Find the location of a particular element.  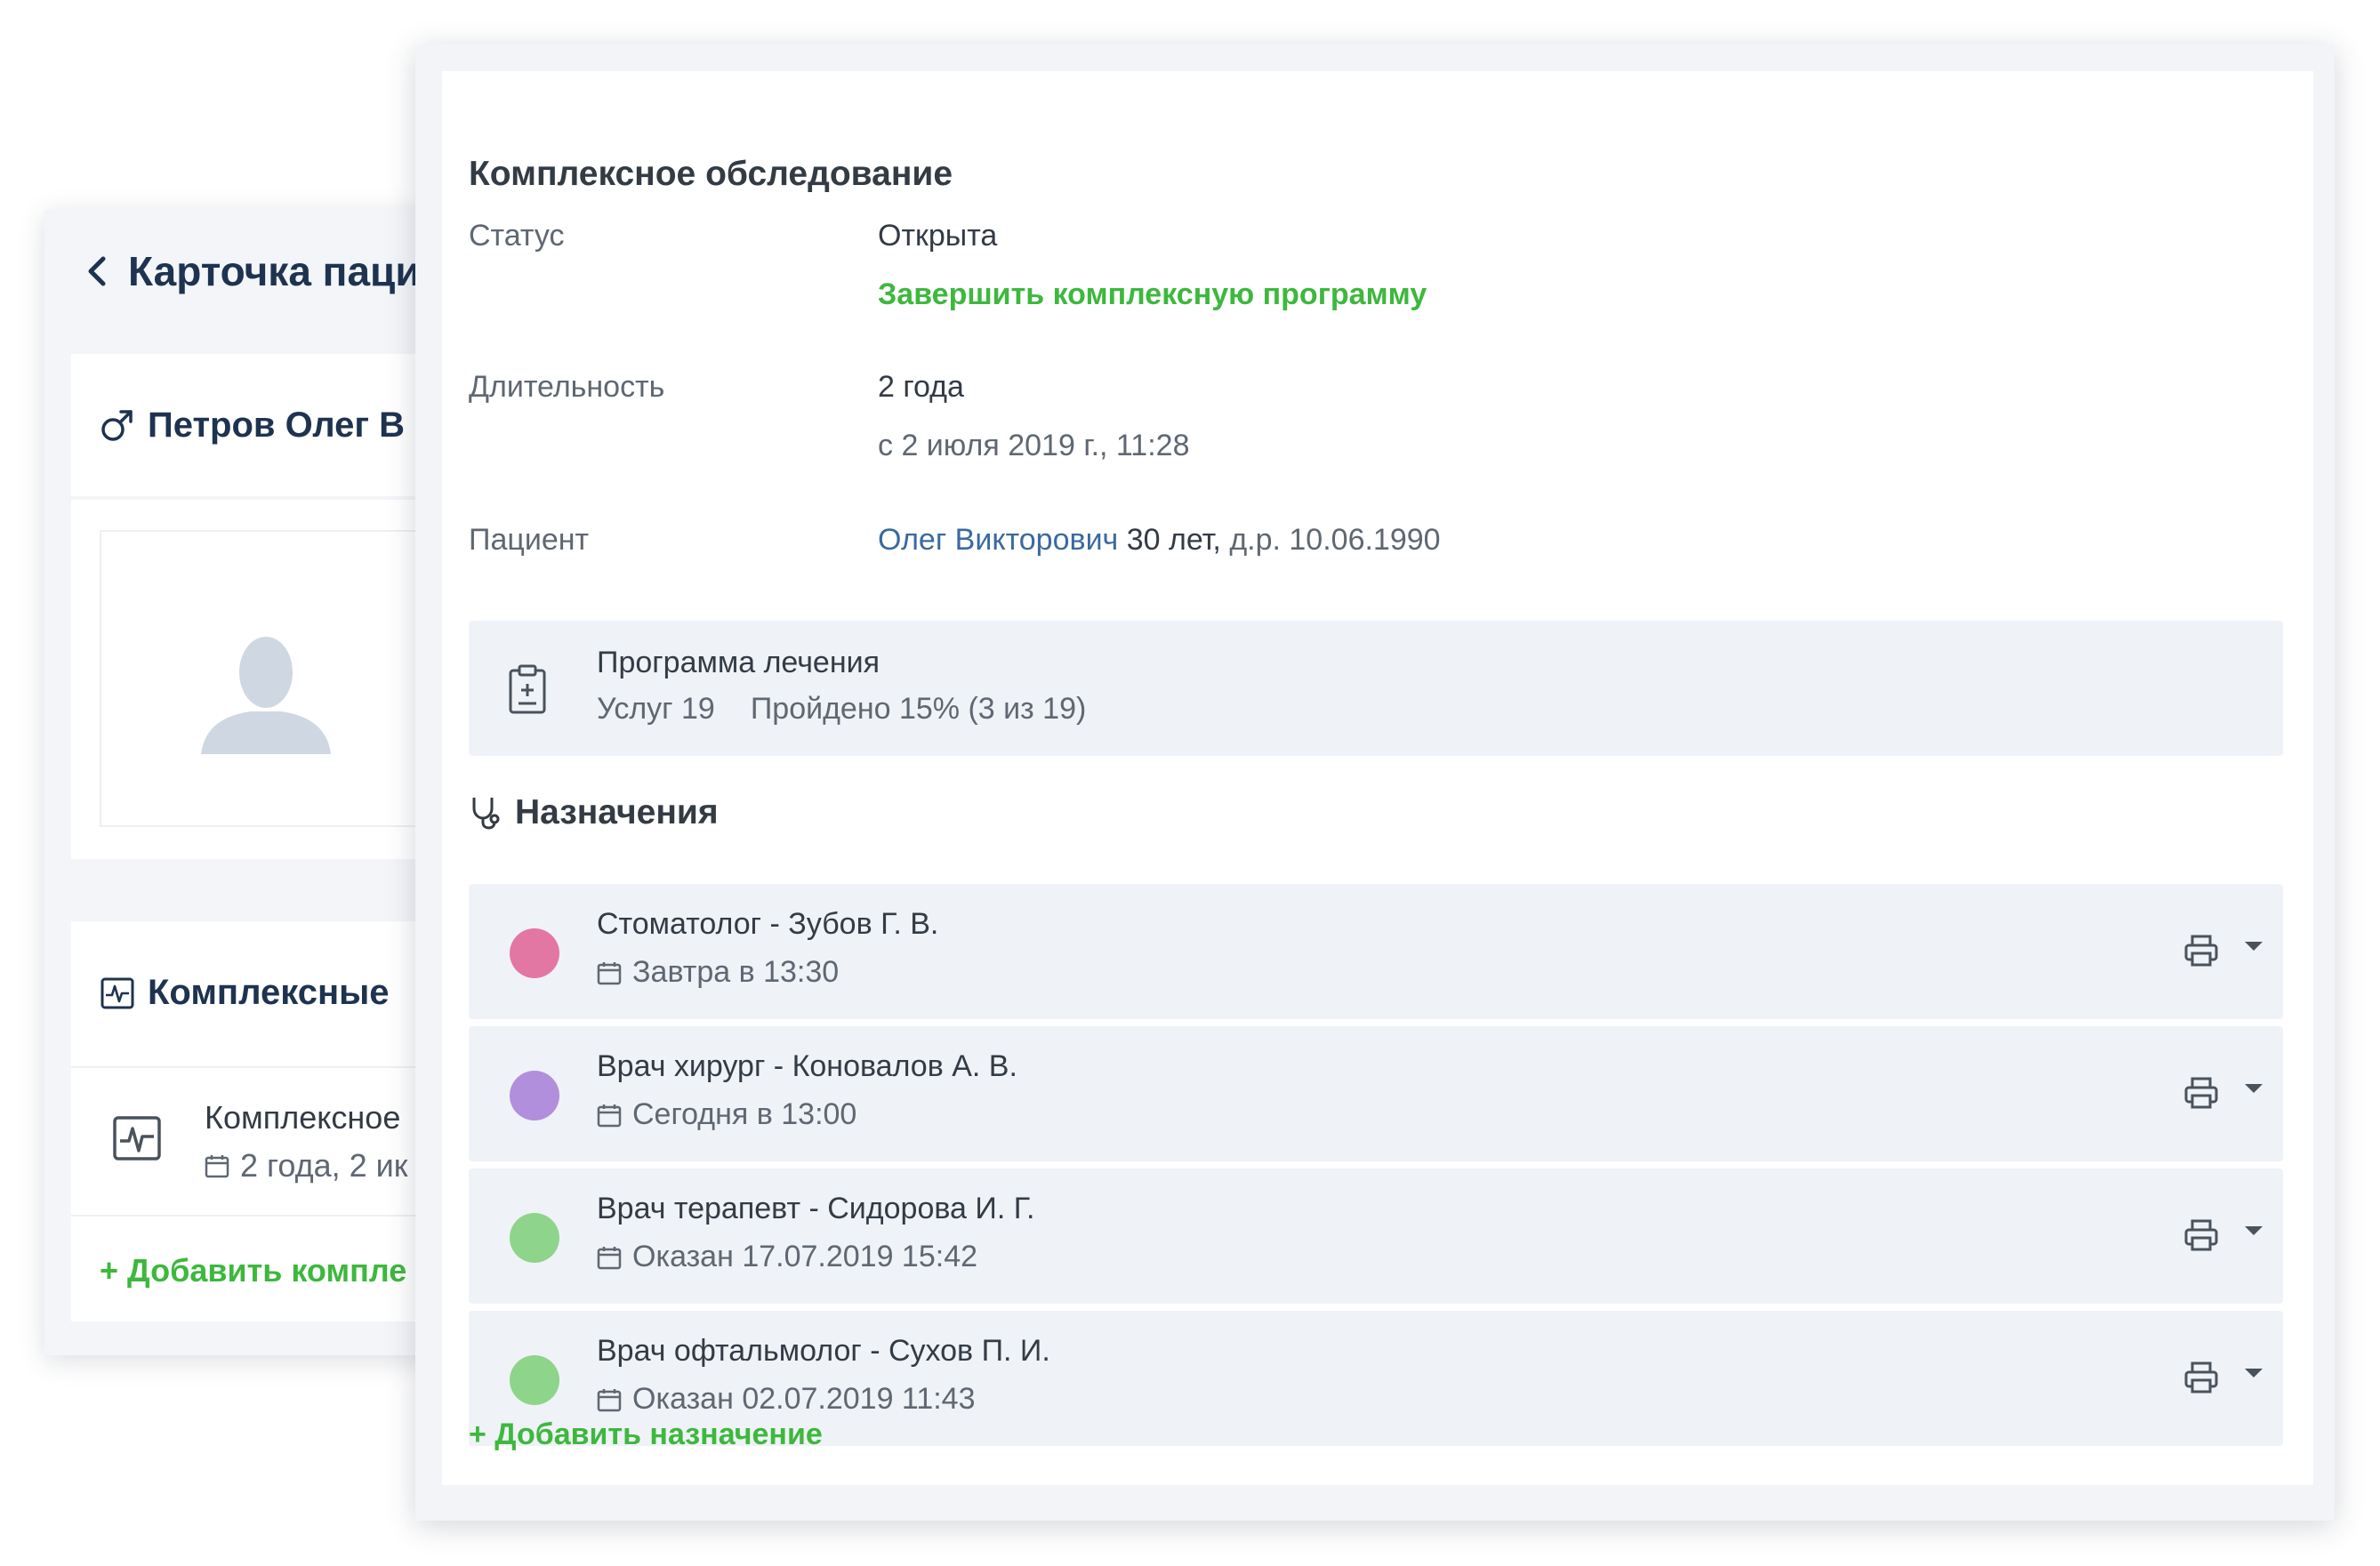

complex-item-title: Комплексное is located at coordinates (302, 1117).